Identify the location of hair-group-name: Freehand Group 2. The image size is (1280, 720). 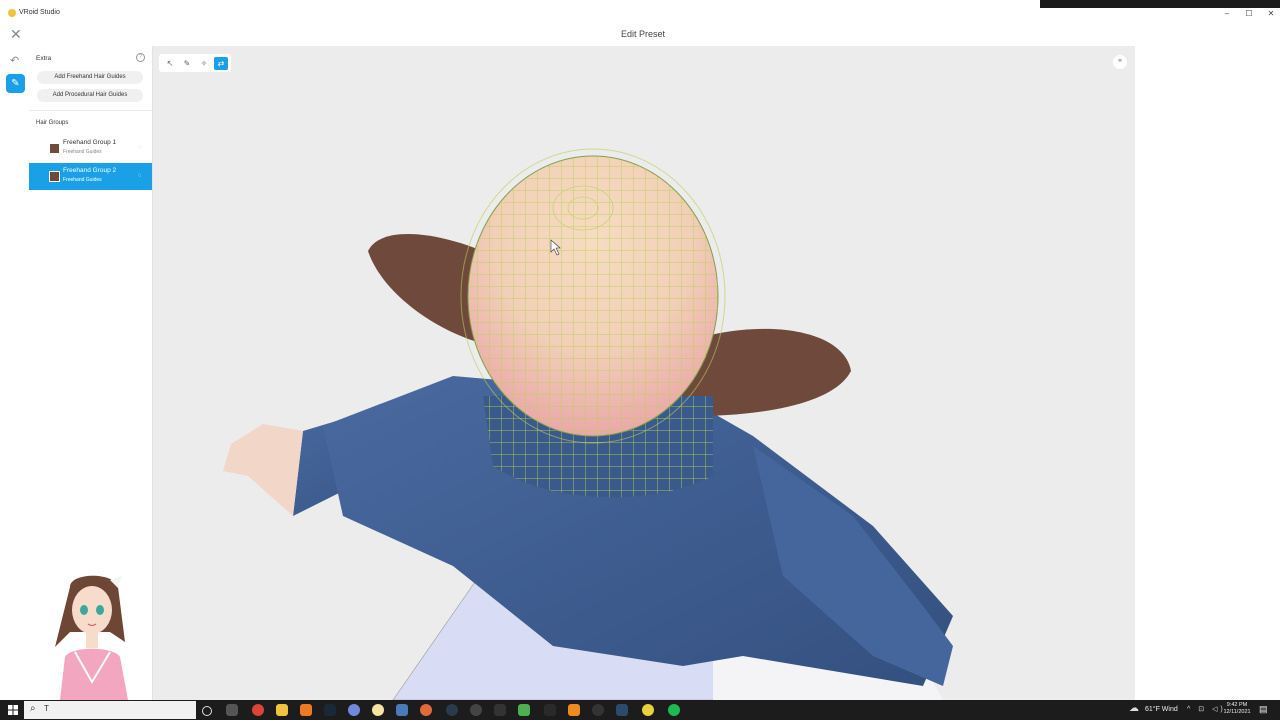
(90, 170).